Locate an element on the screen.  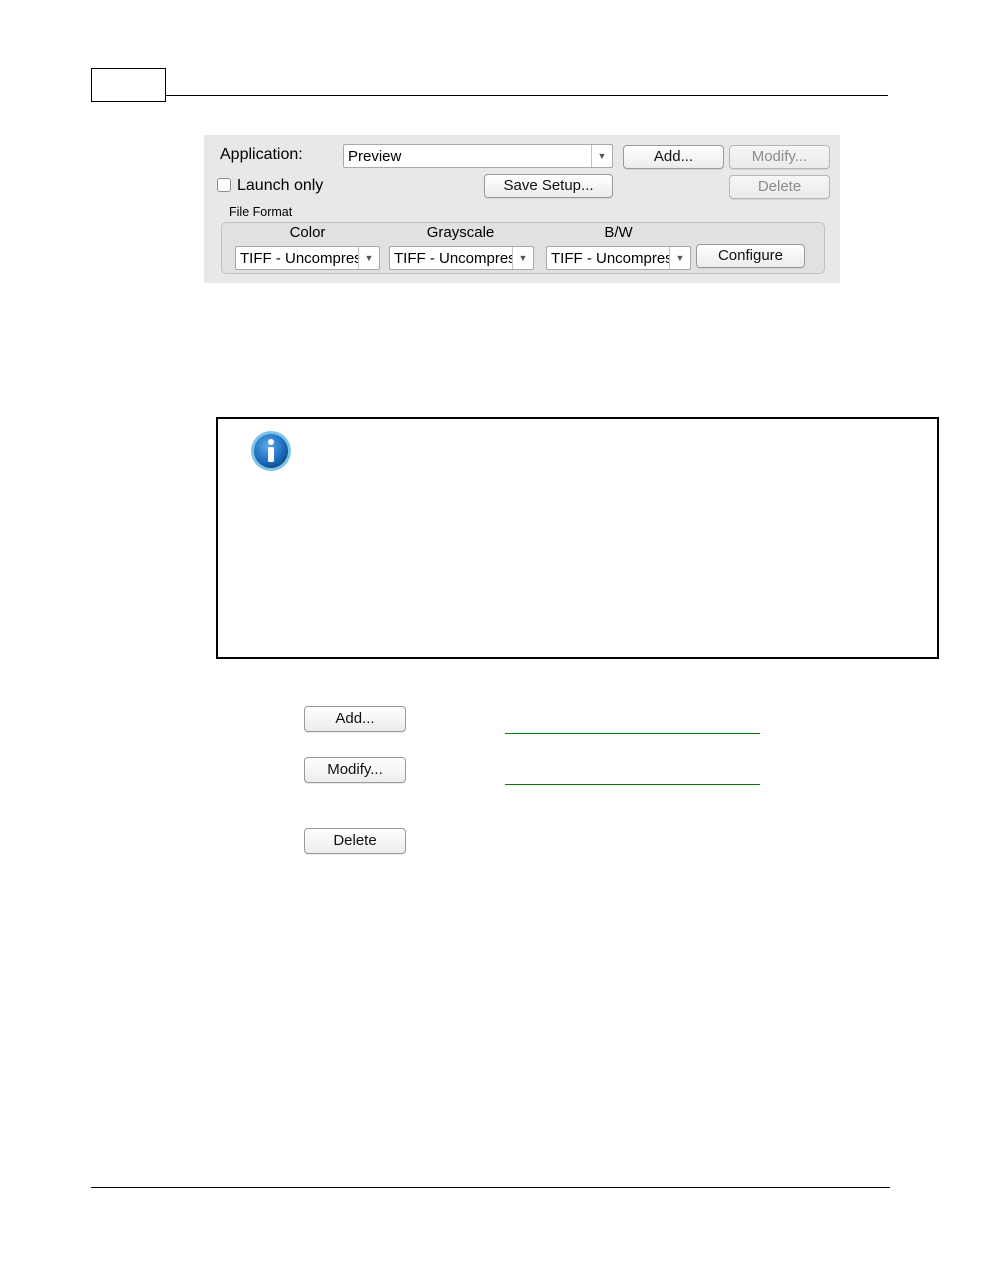
info-note-box is located at coordinates (577, 538).